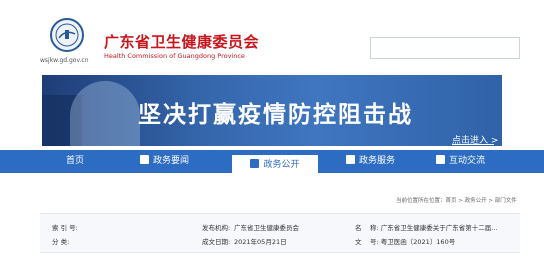  What do you see at coordinates (281, 165) in the screenshot?
I see `nav-open-label: 政务公开` at bounding box center [281, 165].